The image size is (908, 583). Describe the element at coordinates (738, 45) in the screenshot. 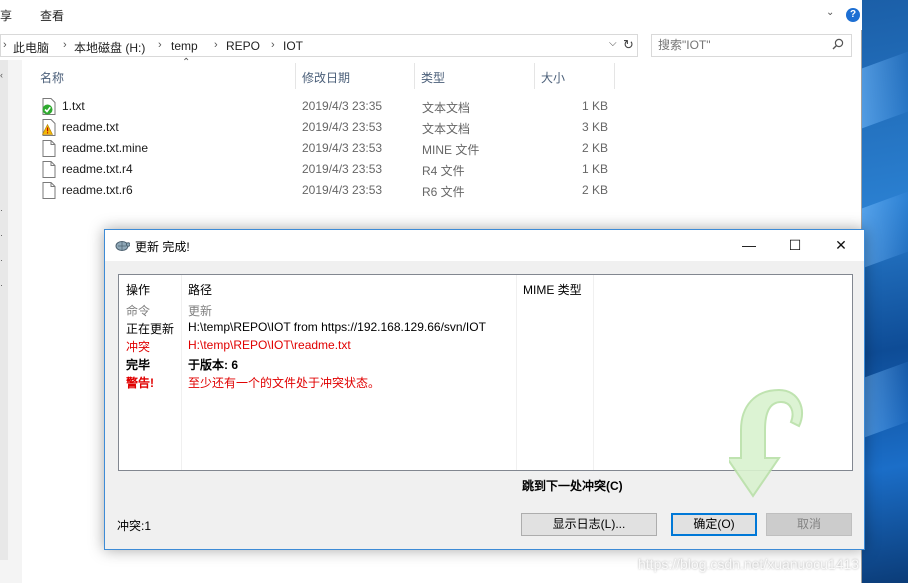

I see `search-input` at that location.